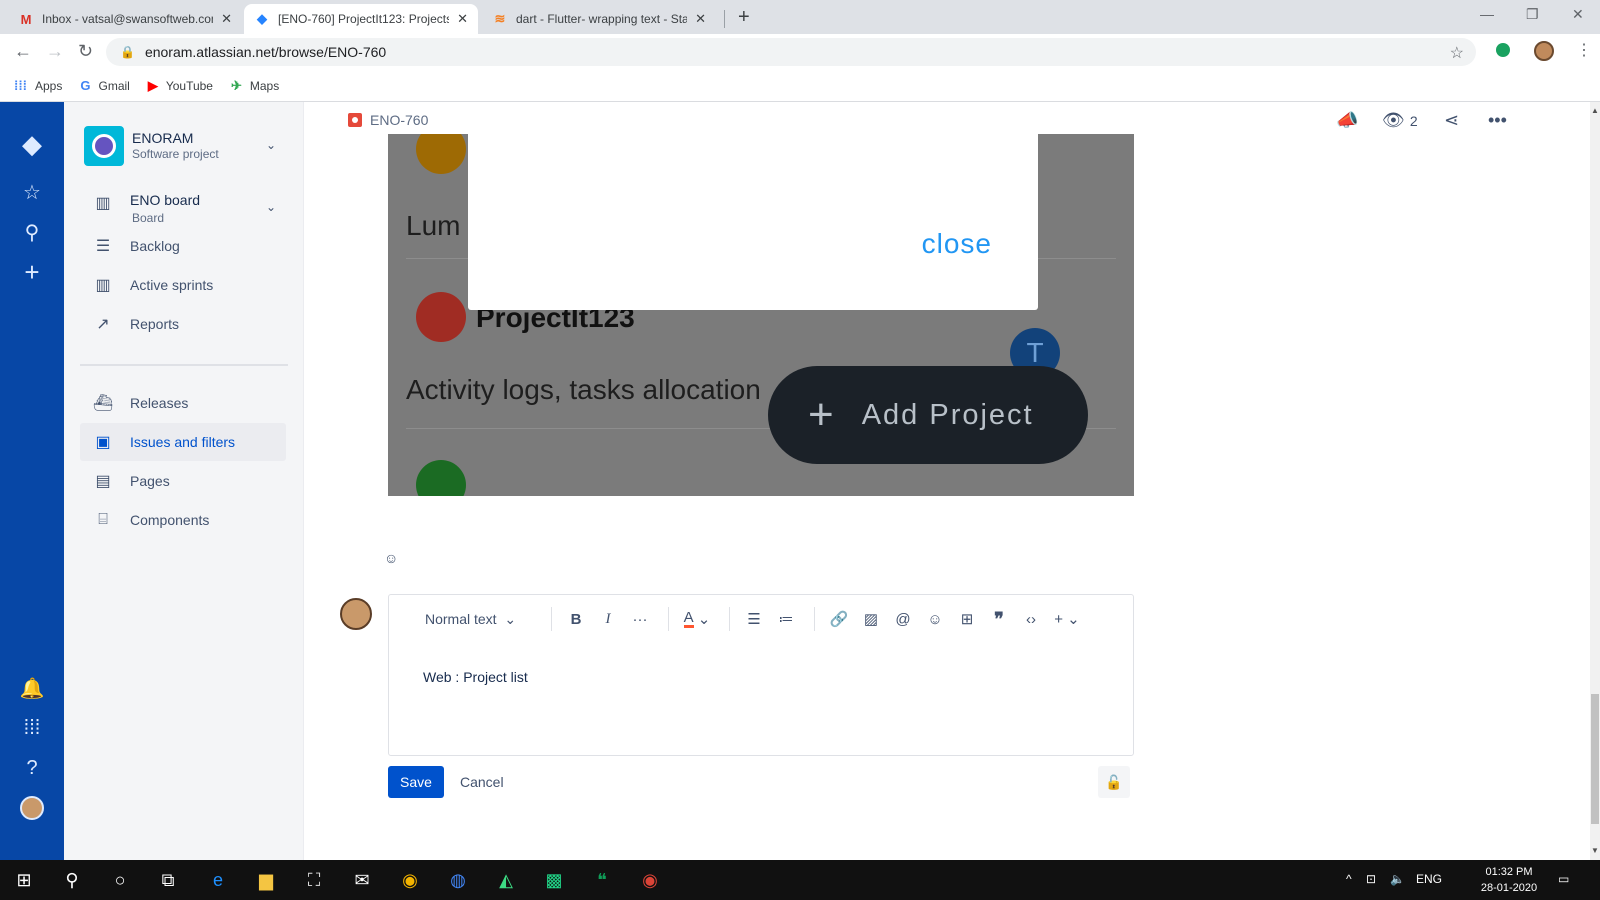 This screenshot has height=900, width=1600. I want to click on bookmark-star-icon: ☆, so click(1457, 53).